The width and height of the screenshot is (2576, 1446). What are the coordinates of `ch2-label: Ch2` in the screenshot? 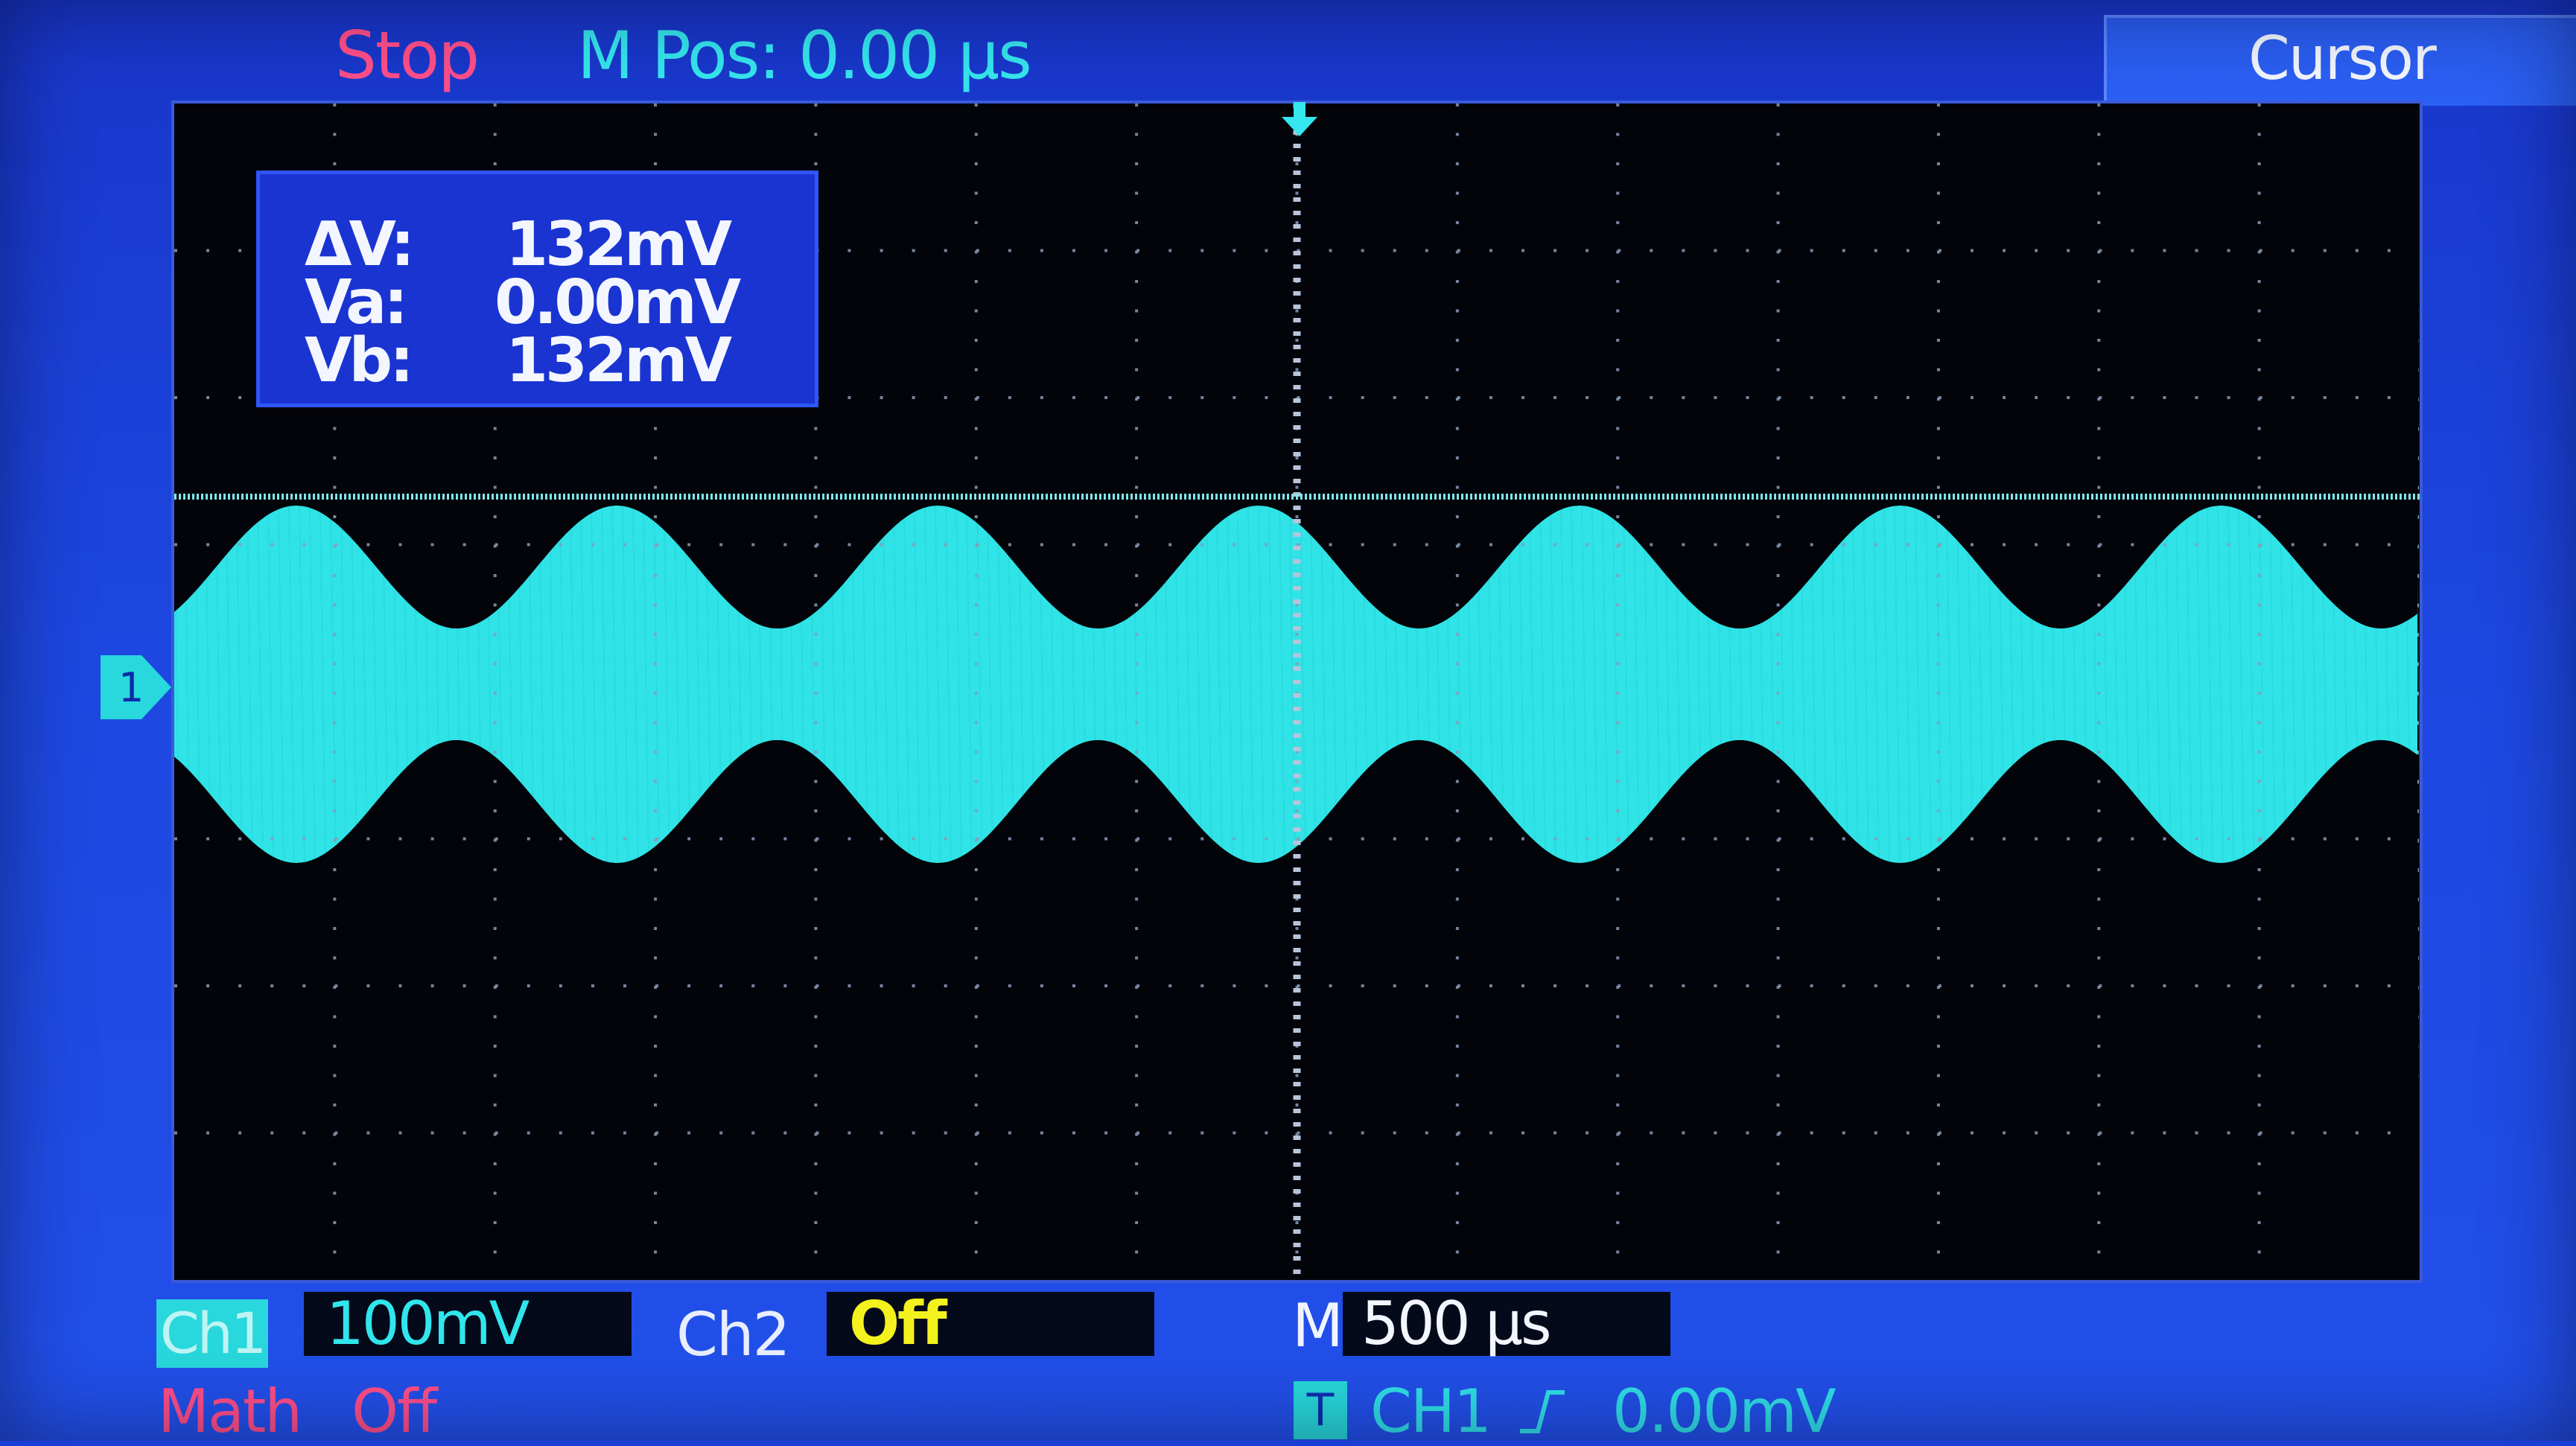 It's located at (733, 1335).